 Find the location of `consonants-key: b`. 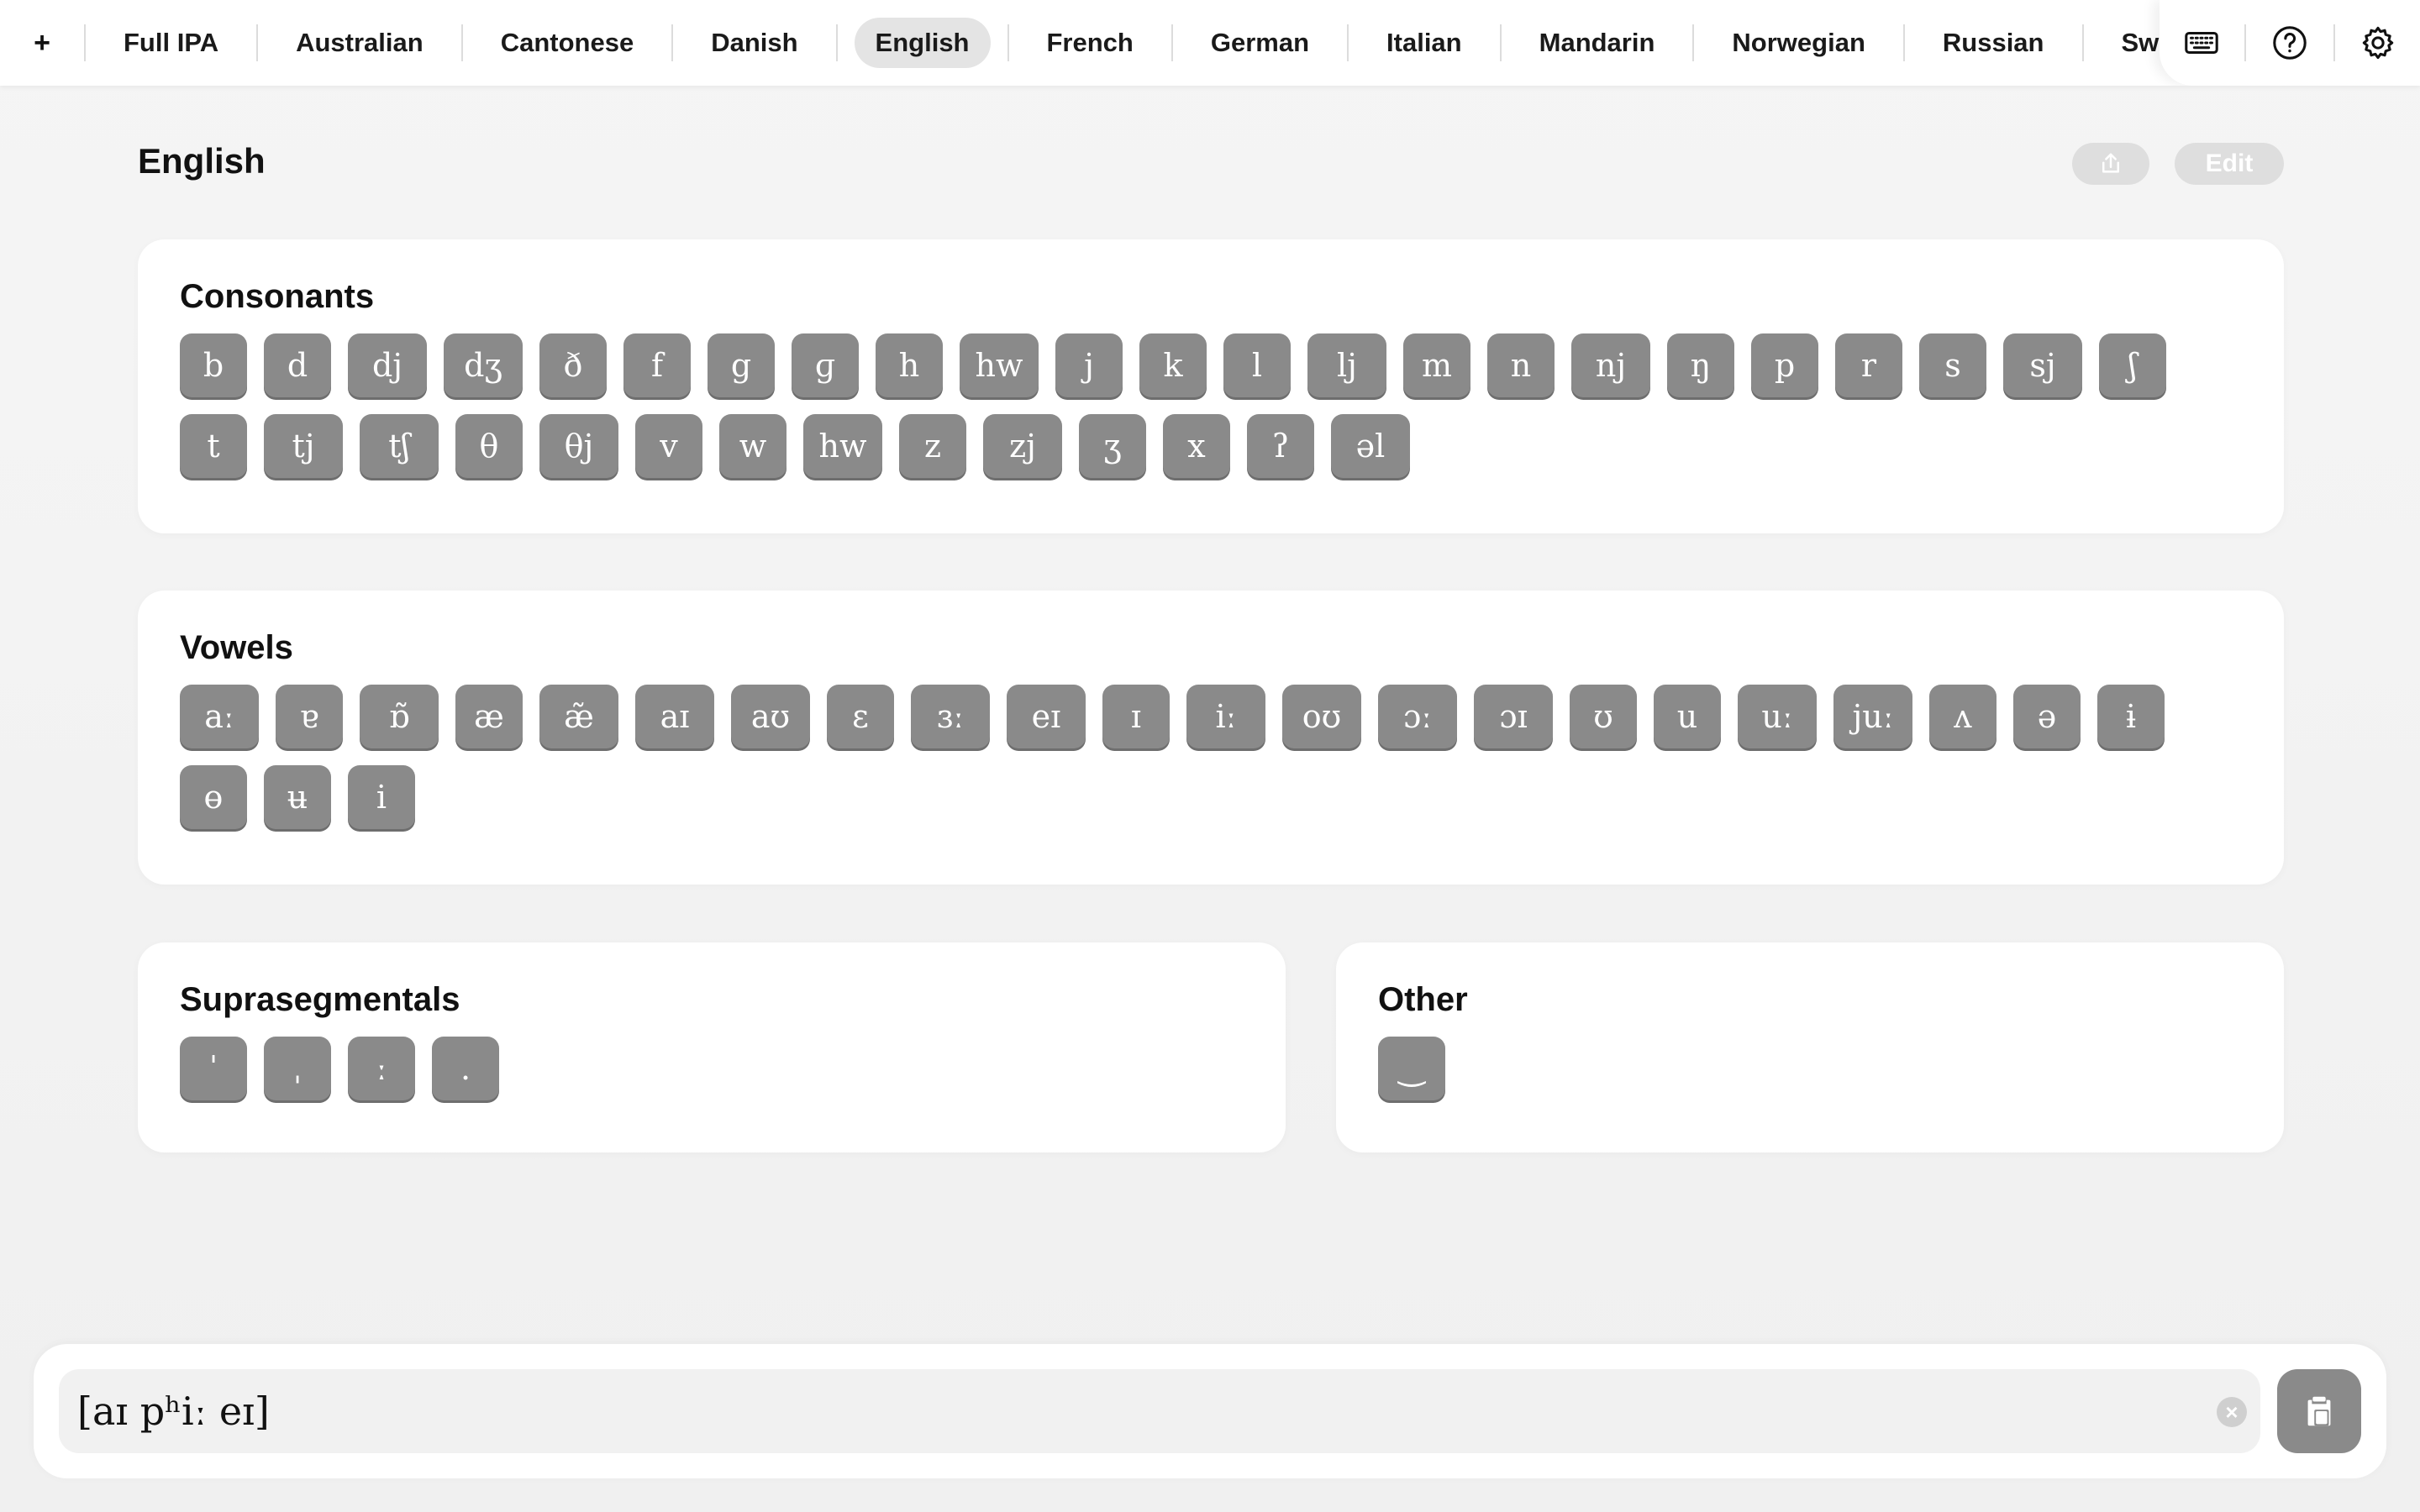

consonants-key: b is located at coordinates (214, 365).